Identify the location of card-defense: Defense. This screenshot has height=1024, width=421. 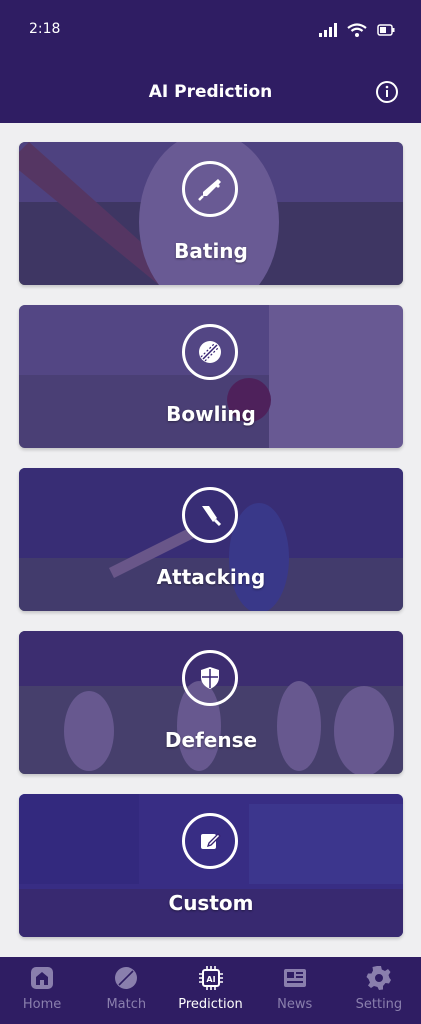
(211, 702).